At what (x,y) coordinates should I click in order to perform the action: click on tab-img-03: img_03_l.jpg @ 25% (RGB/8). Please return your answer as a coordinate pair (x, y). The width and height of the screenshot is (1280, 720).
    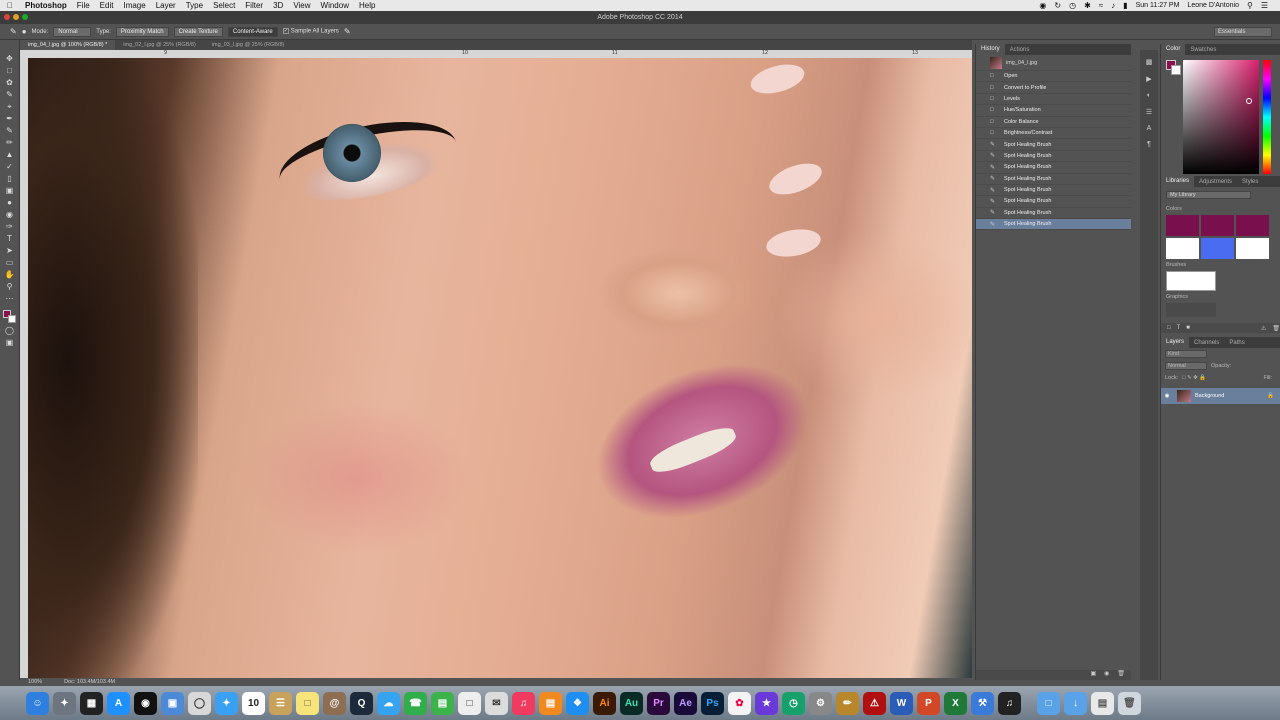
    Looking at the image, I should click on (248, 45).